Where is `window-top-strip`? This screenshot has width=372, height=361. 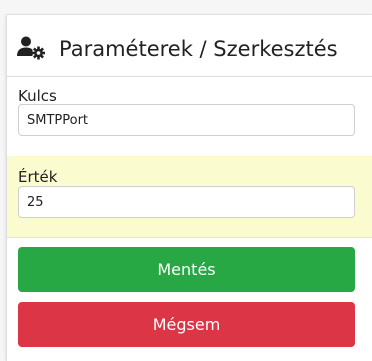
window-top-strip is located at coordinates (189, 7).